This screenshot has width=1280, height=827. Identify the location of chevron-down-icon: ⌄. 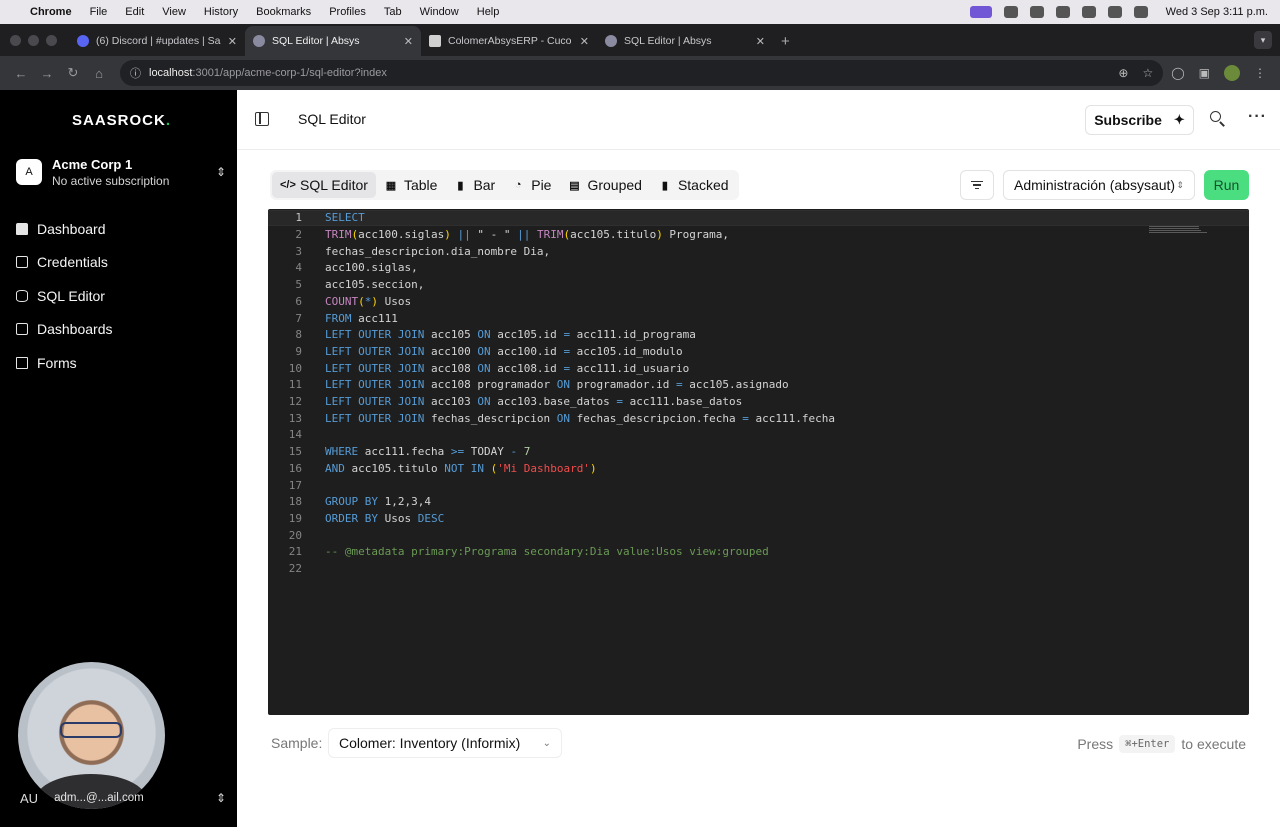
(546, 743).